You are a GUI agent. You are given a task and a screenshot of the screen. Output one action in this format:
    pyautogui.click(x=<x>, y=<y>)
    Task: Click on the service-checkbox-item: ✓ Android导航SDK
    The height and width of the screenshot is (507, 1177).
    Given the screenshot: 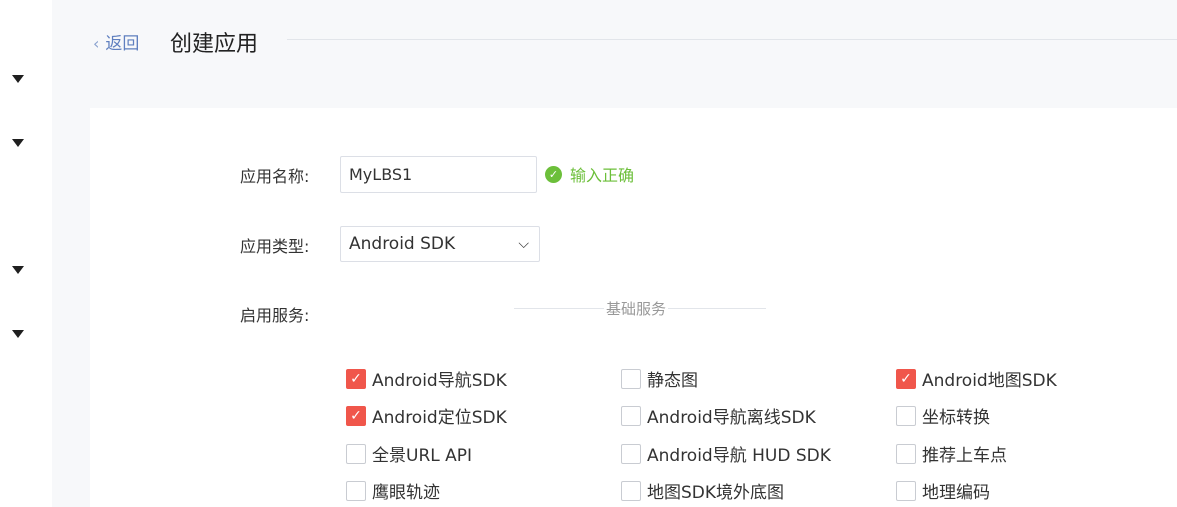 What is the action you would take?
    pyautogui.click(x=426, y=378)
    